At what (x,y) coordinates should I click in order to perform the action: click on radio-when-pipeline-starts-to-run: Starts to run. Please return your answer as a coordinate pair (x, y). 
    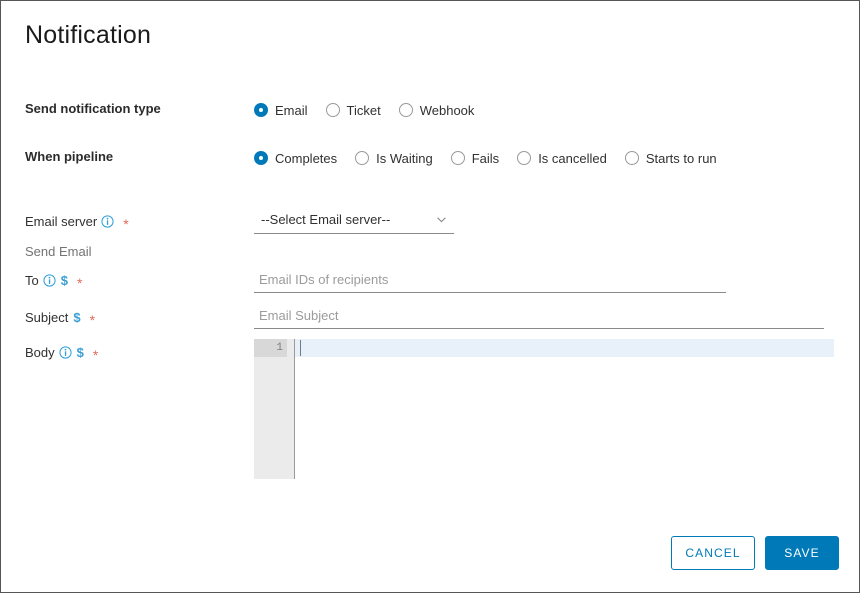
    Looking at the image, I should click on (670, 158).